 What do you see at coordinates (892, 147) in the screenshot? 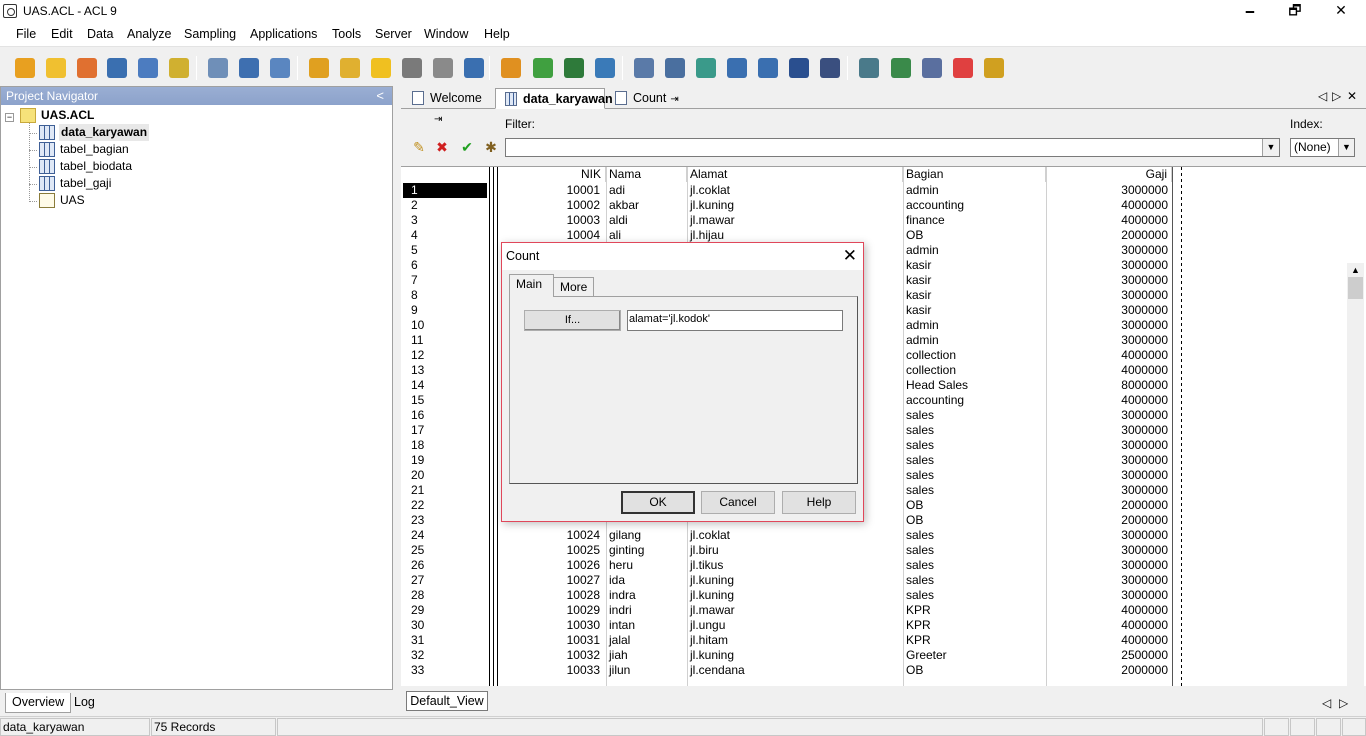
I see `filter-input: ▼` at bounding box center [892, 147].